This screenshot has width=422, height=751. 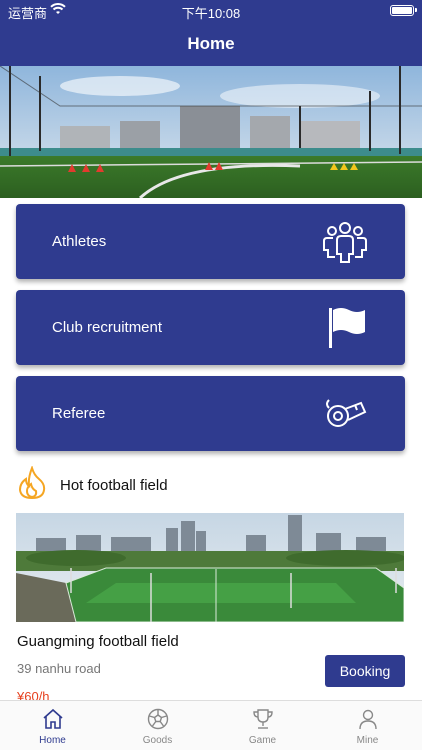 What do you see at coordinates (367, 740) in the screenshot?
I see `tab-mine-label: Mine` at bounding box center [367, 740].